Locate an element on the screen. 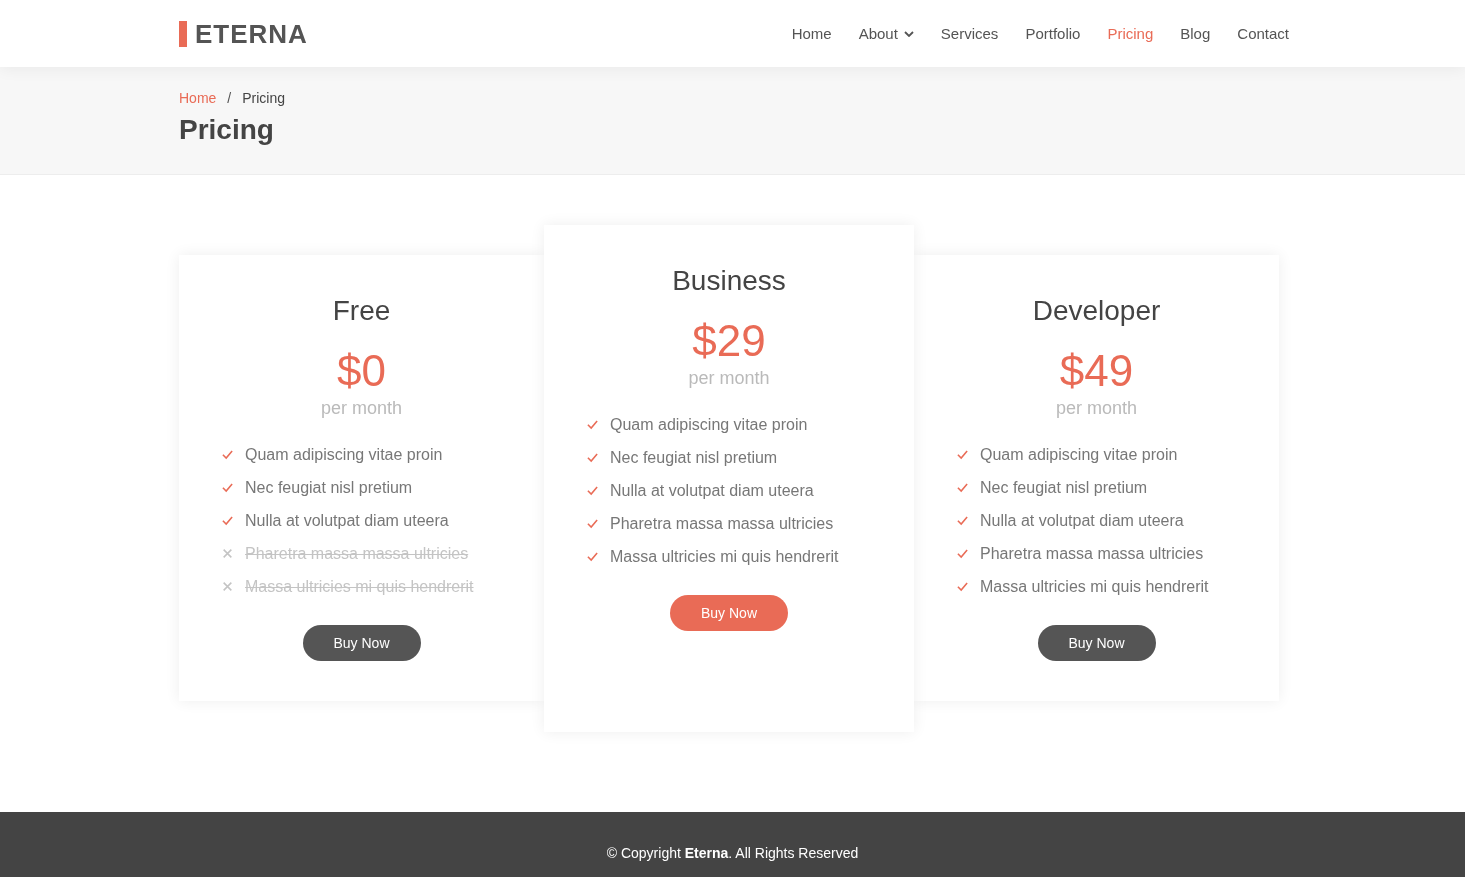  plan-price: $29 is located at coordinates (729, 341).